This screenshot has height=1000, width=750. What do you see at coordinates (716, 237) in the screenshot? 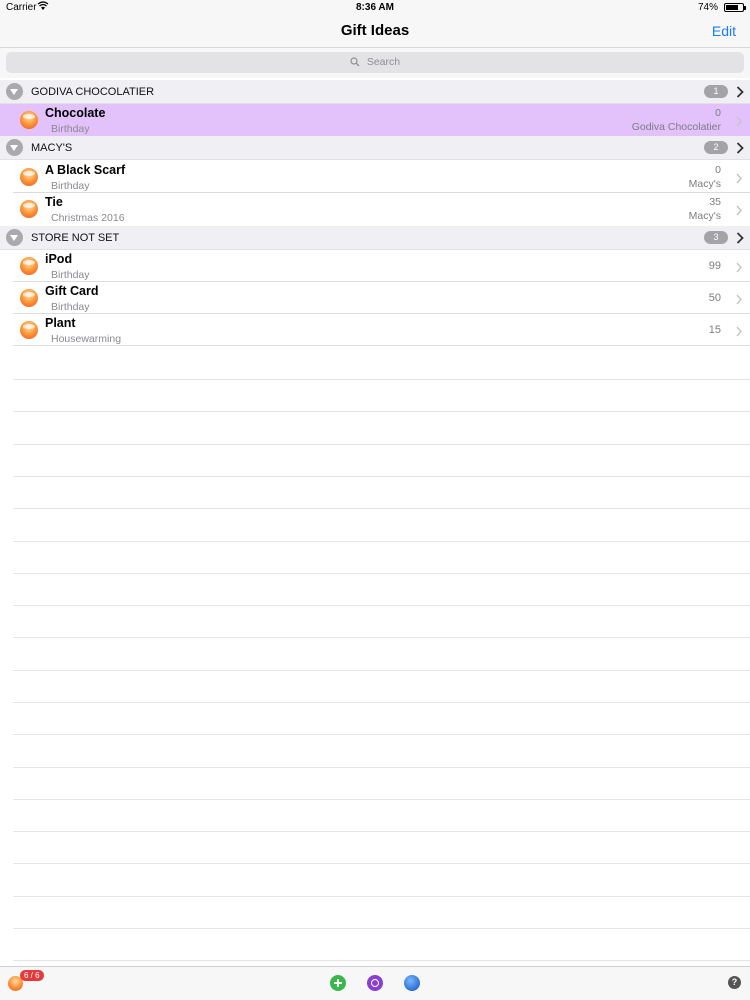
I see `section-count-badge: 3` at bounding box center [716, 237].